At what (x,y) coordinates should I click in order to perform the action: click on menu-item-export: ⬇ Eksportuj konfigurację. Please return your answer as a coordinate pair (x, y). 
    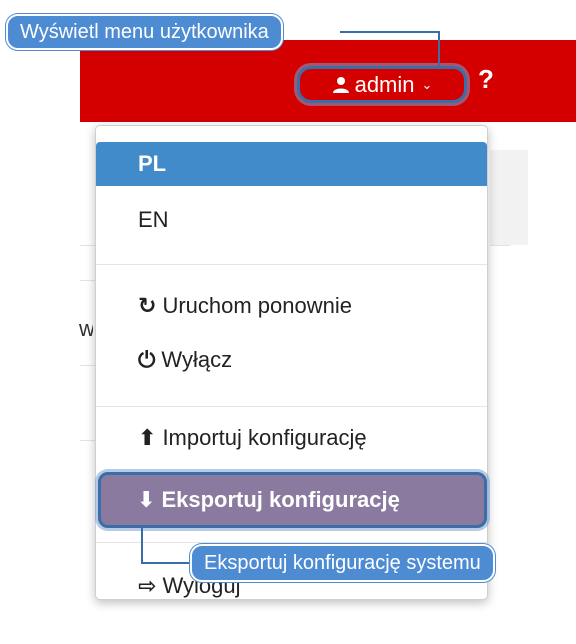
    Looking at the image, I should click on (292, 500).